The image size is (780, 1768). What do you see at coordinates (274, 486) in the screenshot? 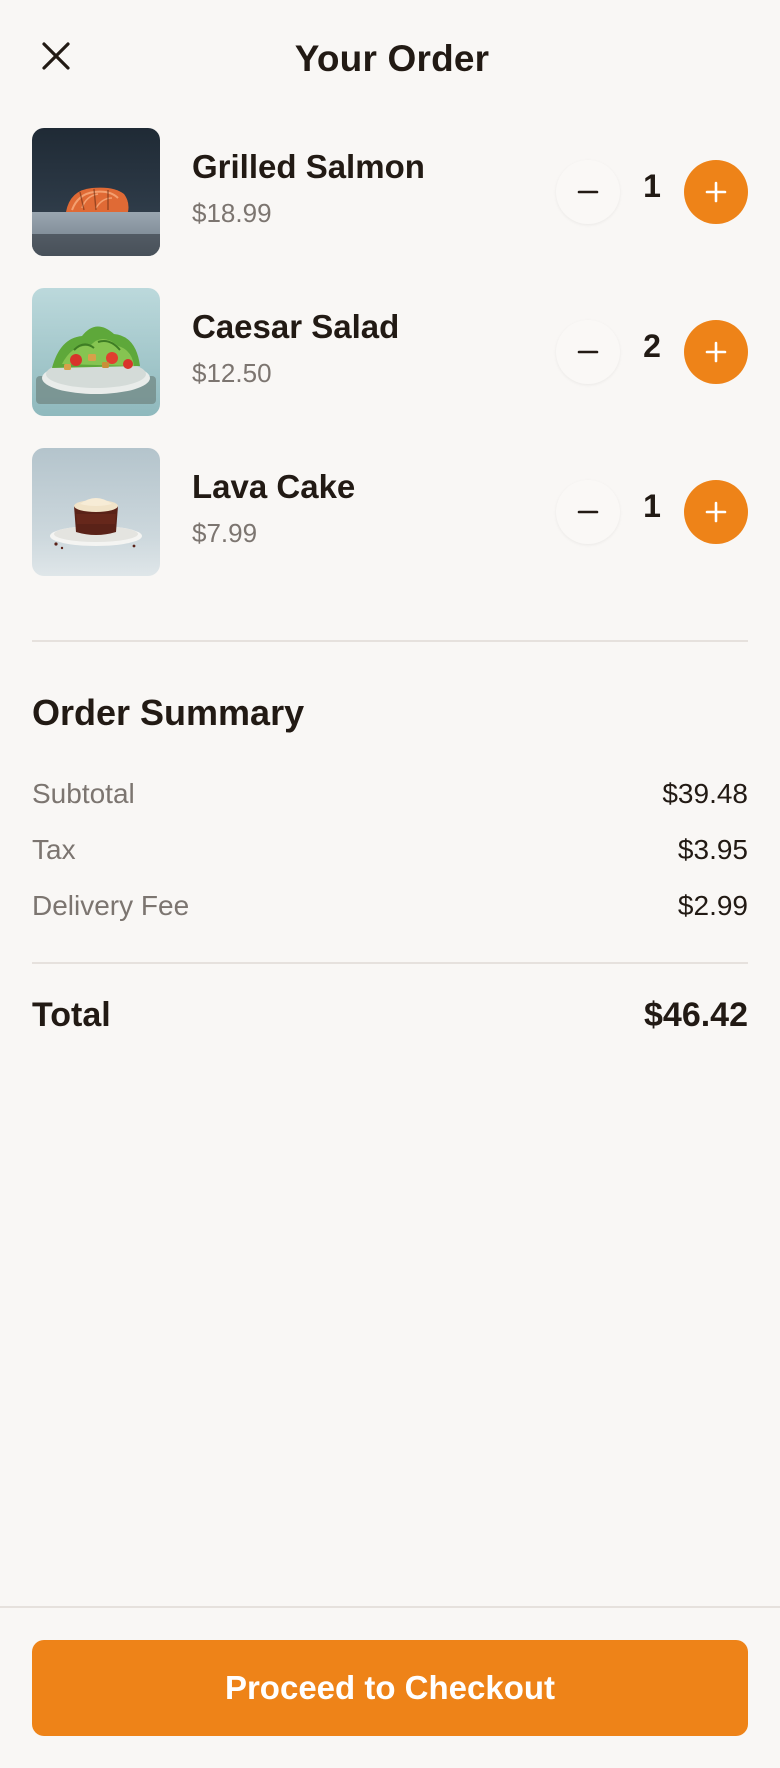
I see `item-name: Lava Cake` at bounding box center [274, 486].